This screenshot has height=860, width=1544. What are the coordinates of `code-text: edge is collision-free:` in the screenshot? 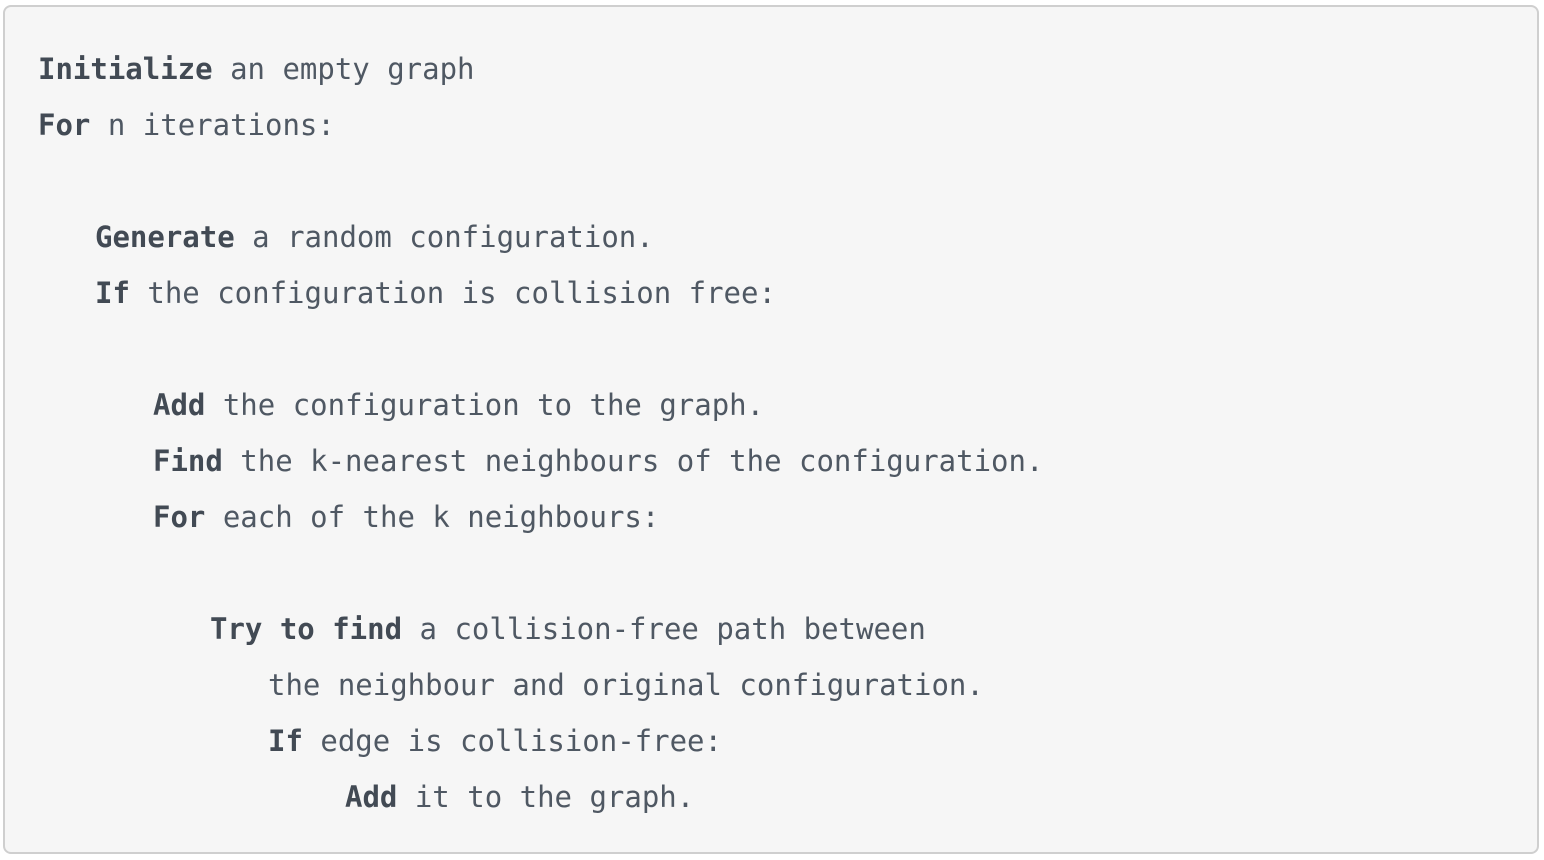 It's located at (512, 741).